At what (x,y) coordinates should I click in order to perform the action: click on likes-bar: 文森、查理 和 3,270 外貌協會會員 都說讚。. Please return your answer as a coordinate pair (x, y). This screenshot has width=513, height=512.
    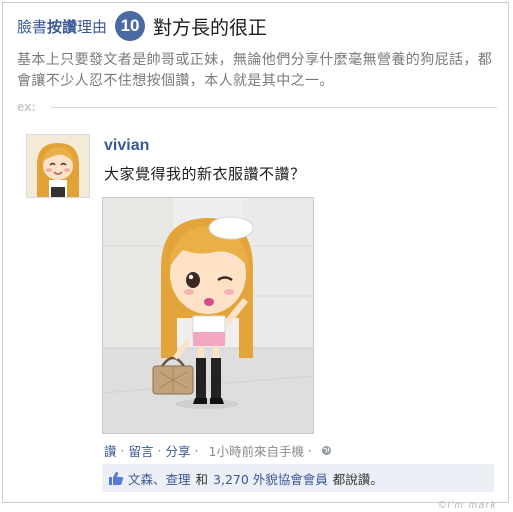
    Looking at the image, I should click on (298, 478).